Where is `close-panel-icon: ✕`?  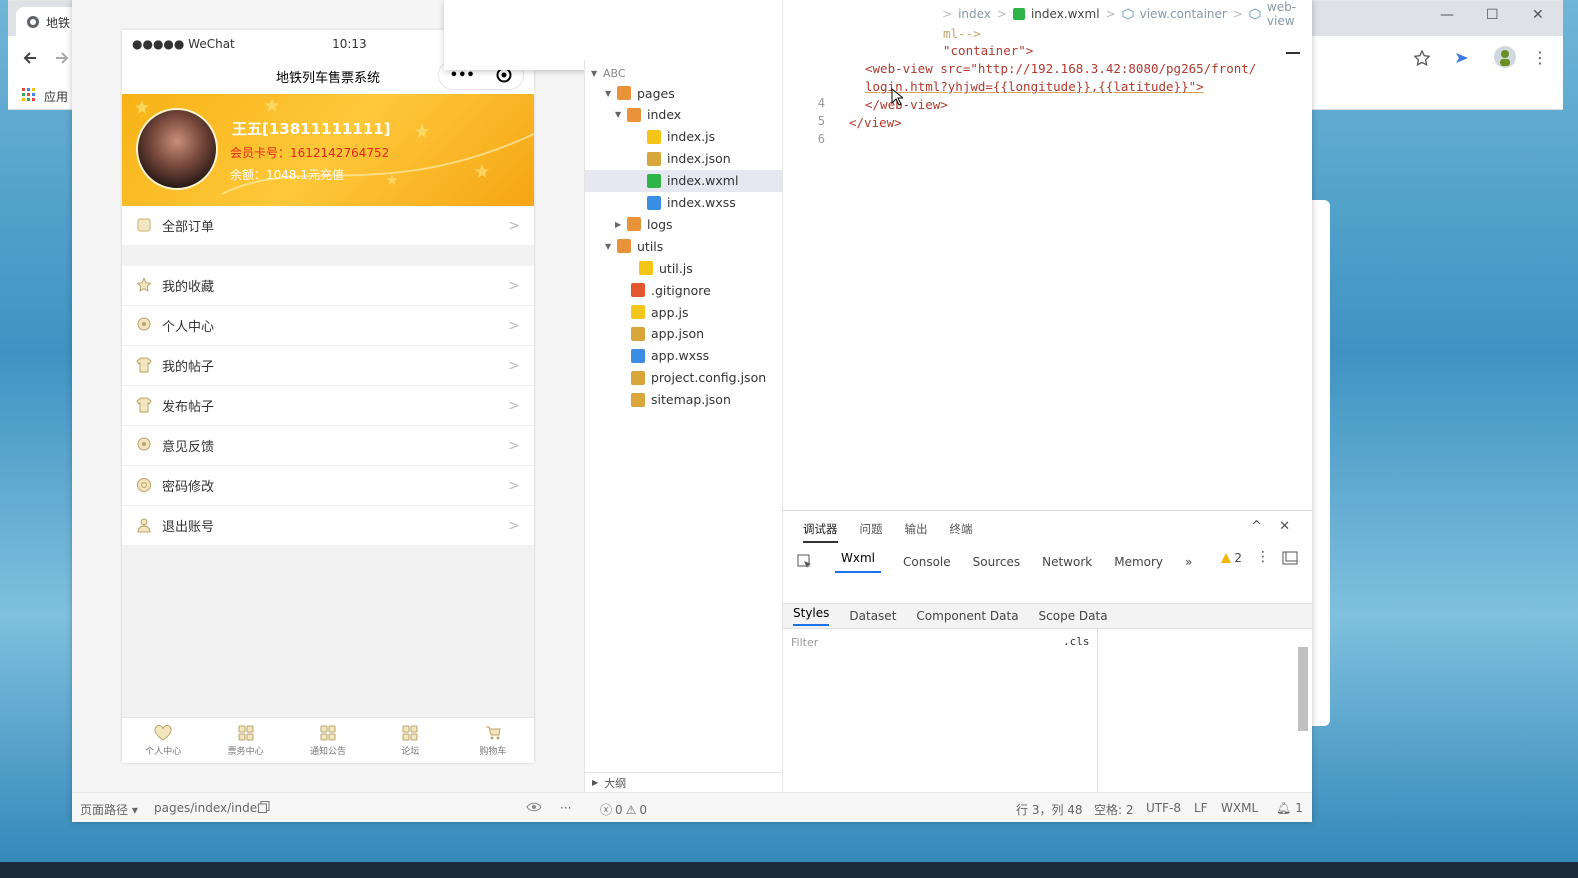
close-panel-icon: ✕ is located at coordinates (1284, 526).